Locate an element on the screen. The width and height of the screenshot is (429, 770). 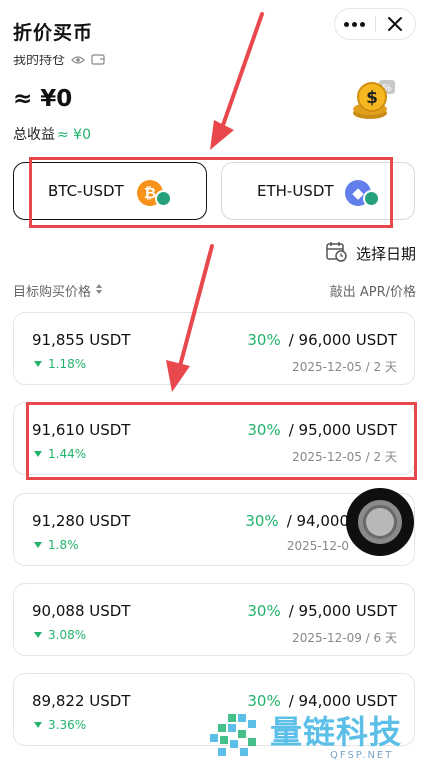
calendar-icon is located at coordinates (336, 253).